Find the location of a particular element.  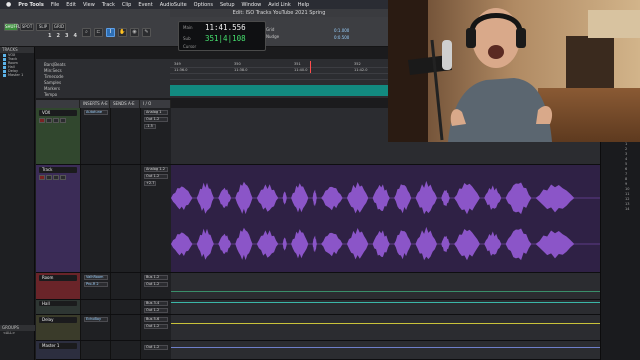

menu-clip: Clip is located at coordinates (126, 5).